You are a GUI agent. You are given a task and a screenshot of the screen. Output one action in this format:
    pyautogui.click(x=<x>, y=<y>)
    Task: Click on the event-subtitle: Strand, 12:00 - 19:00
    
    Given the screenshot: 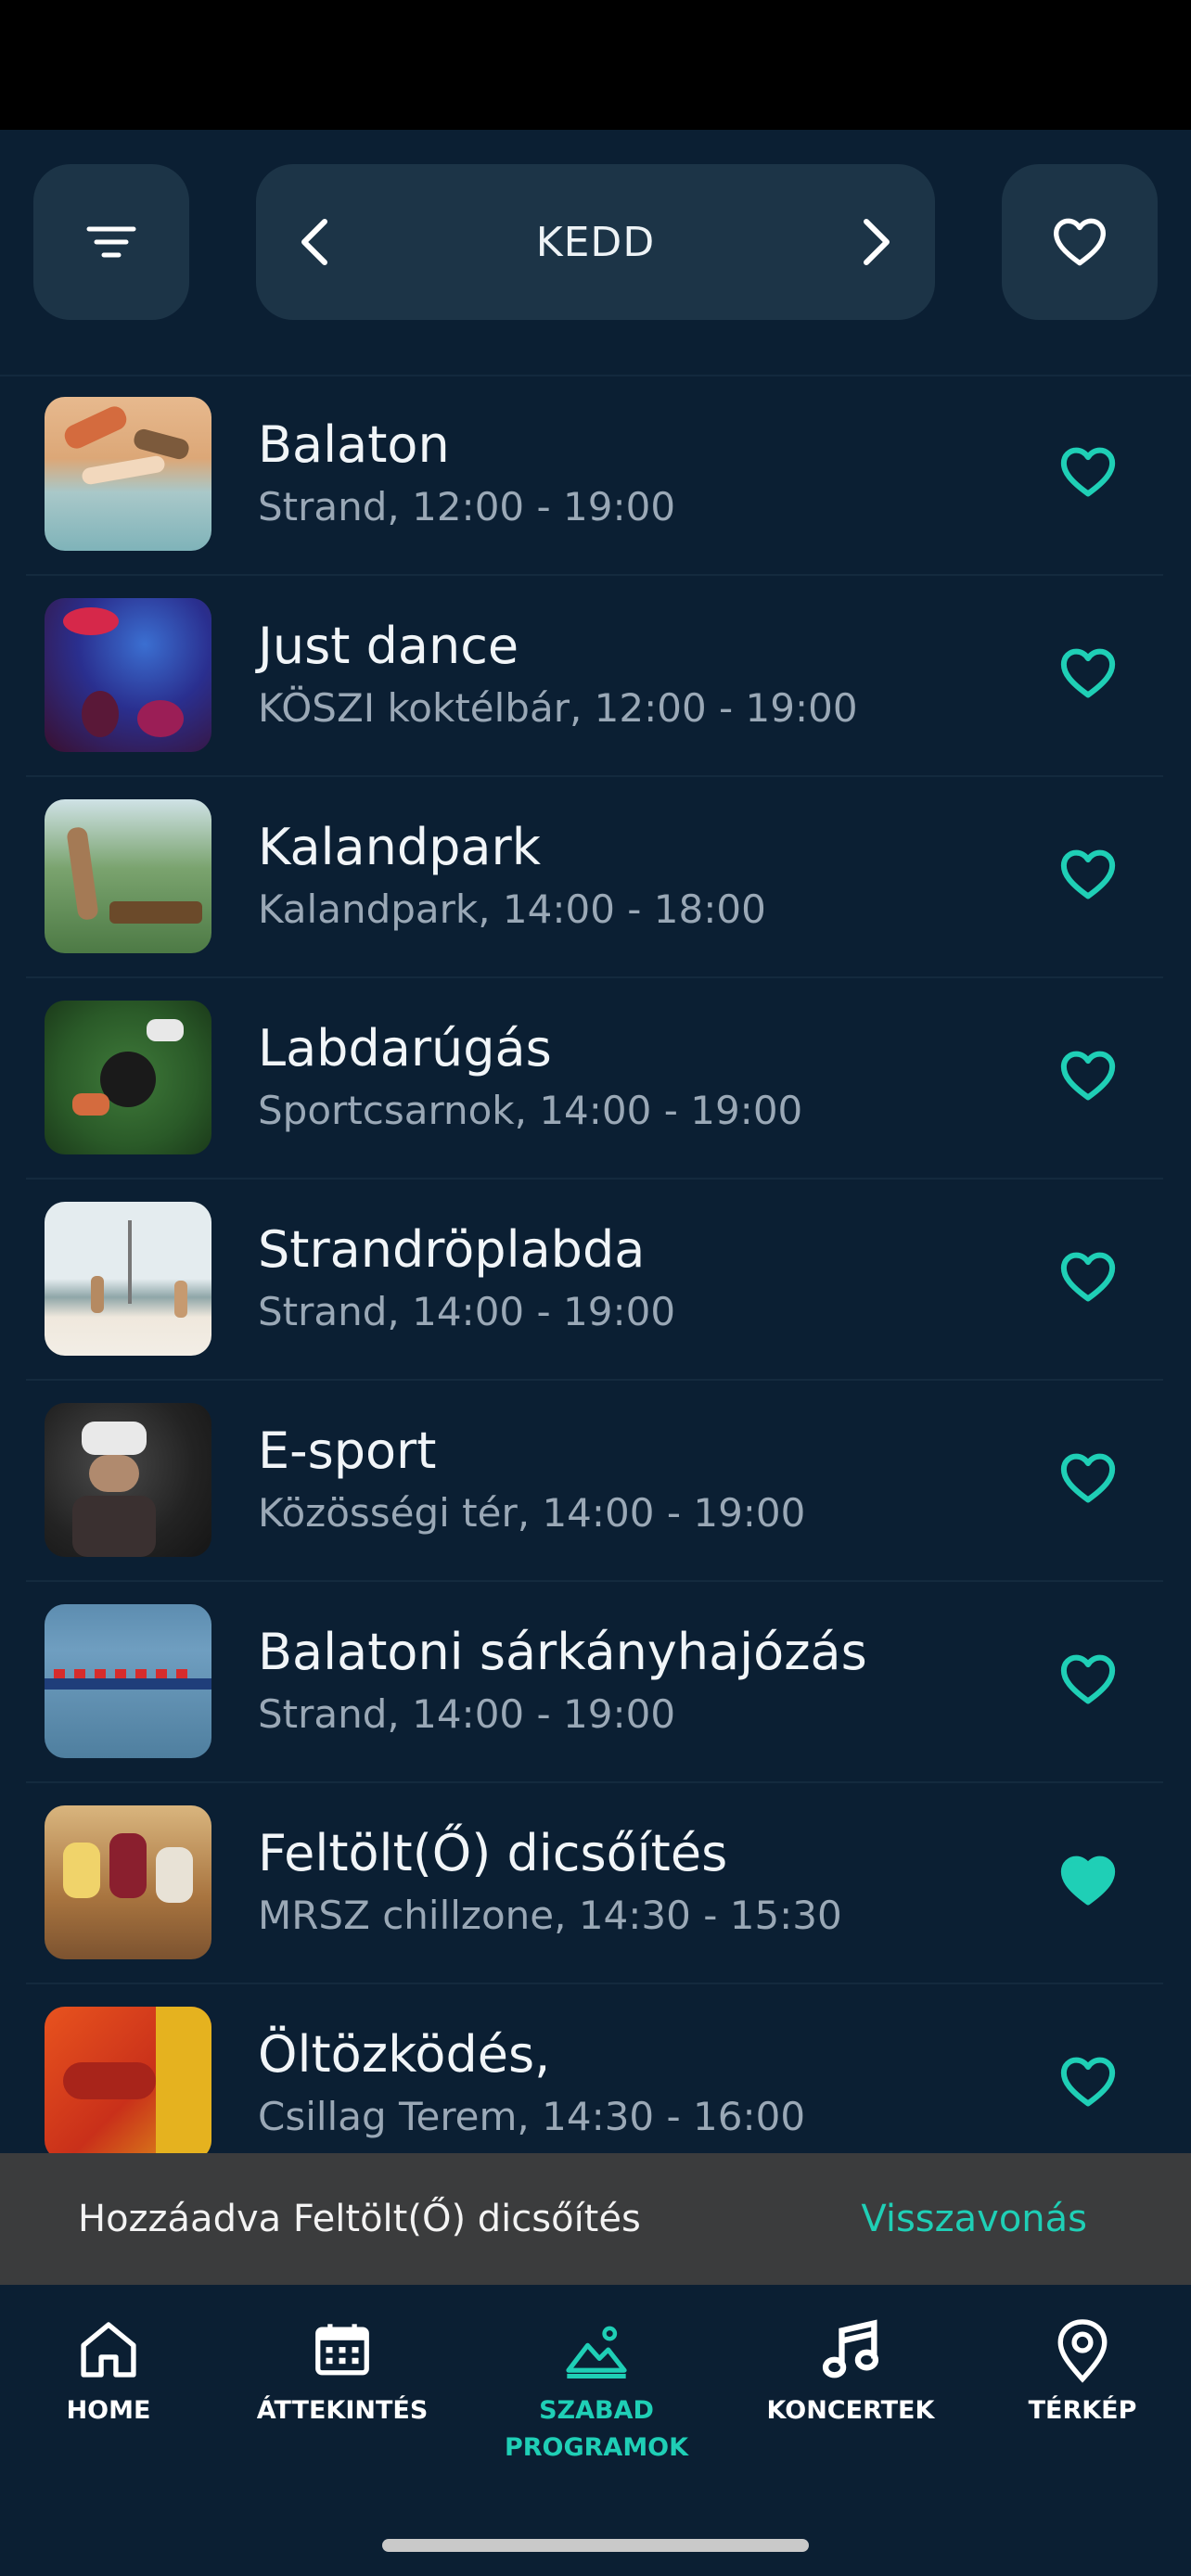 What is the action you would take?
    pyautogui.click(x=467, y=506)
    